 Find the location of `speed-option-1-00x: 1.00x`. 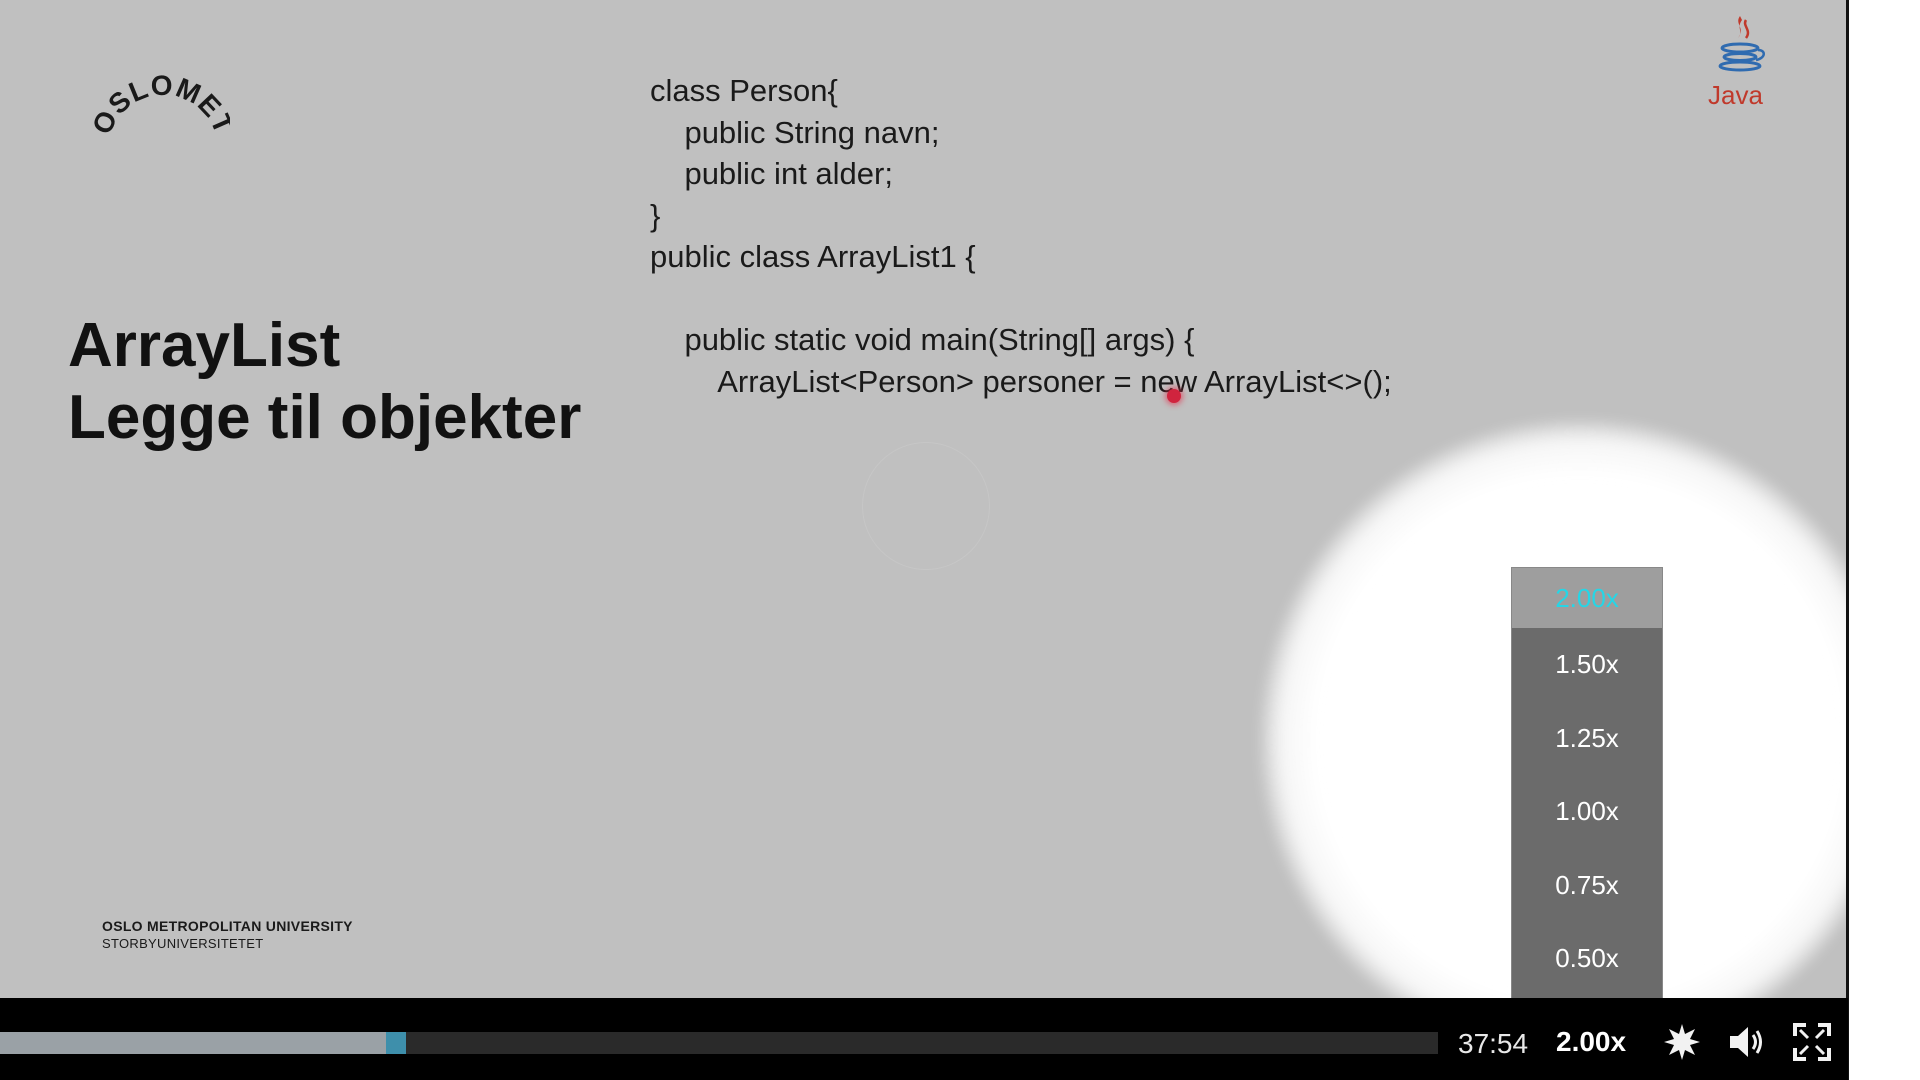

speed-option-1-00x: 1.00x is located at coordinates (1587, 812).